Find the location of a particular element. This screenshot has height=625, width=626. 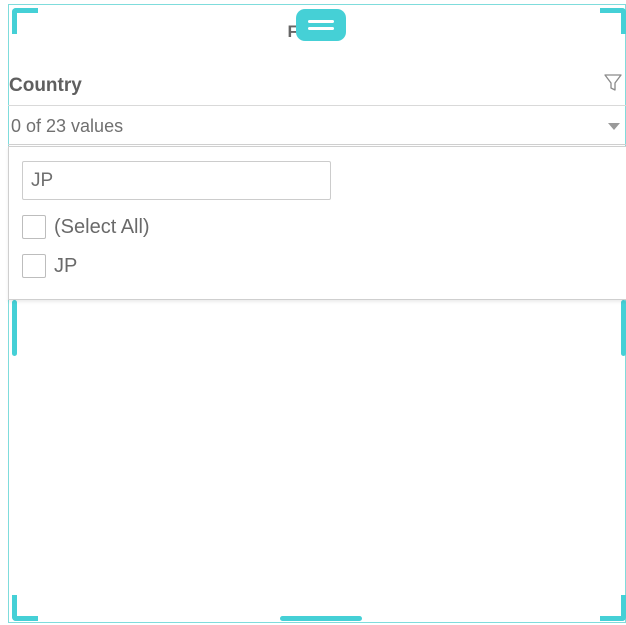

country-dropdown: 0 of 23 values is located at coordinates (317, 125).